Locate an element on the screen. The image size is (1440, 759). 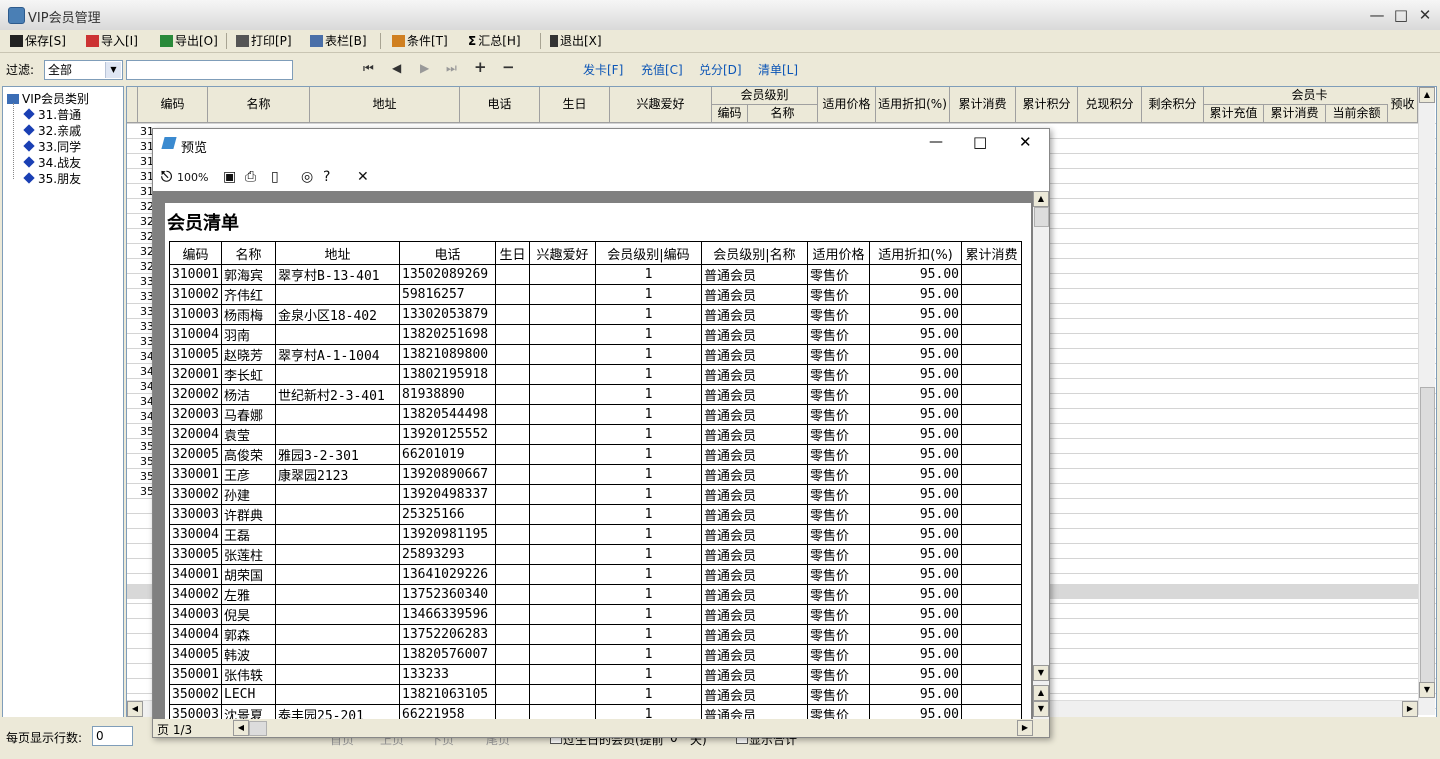
preview-minimize-icon: — is located at coordinates (936, 142).